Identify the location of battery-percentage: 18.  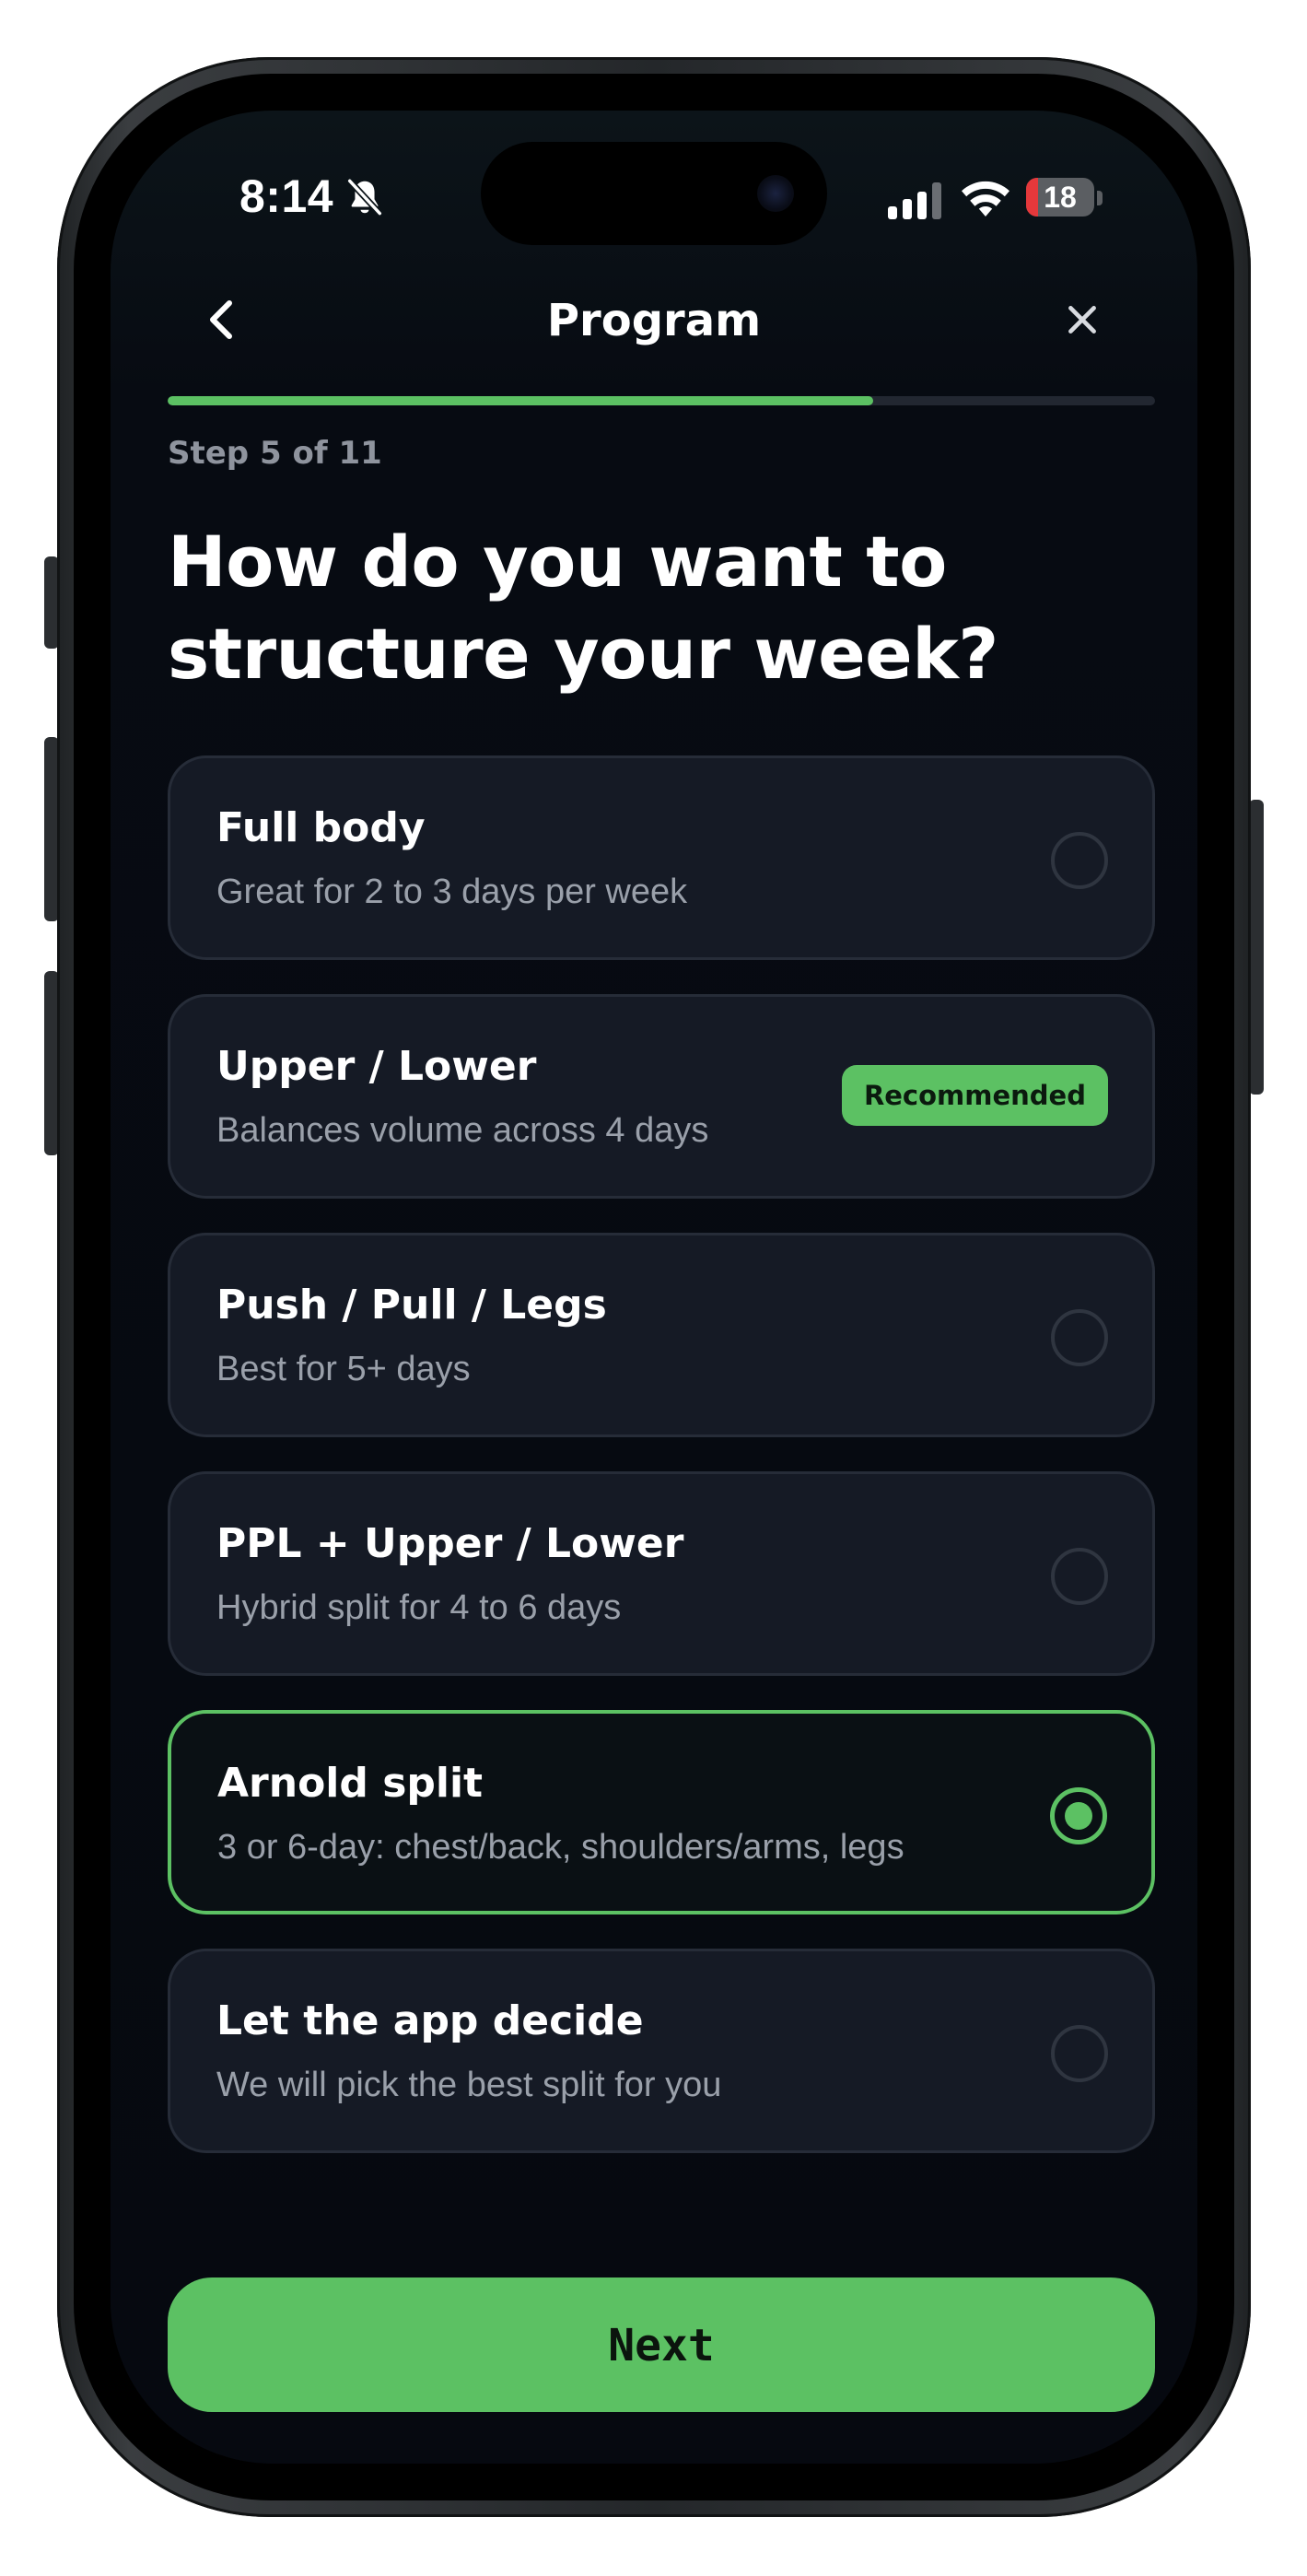
(1061, 197).